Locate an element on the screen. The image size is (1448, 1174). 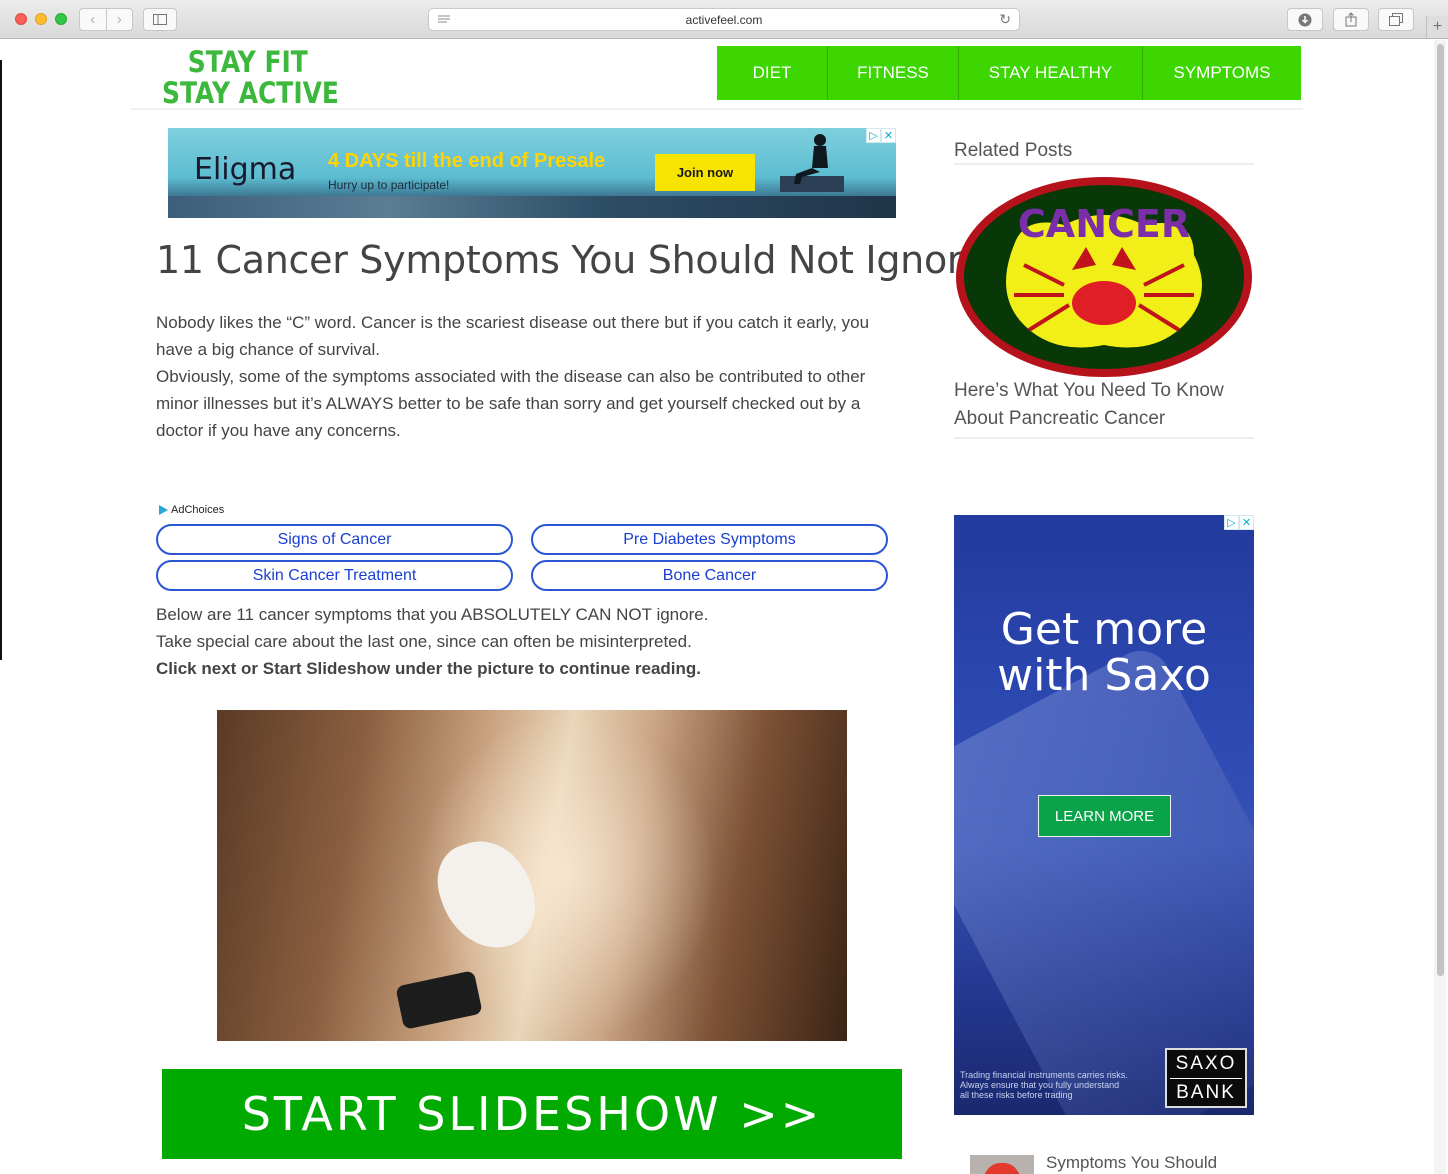
page-scrollbar is located at coordinates (1440, 607).